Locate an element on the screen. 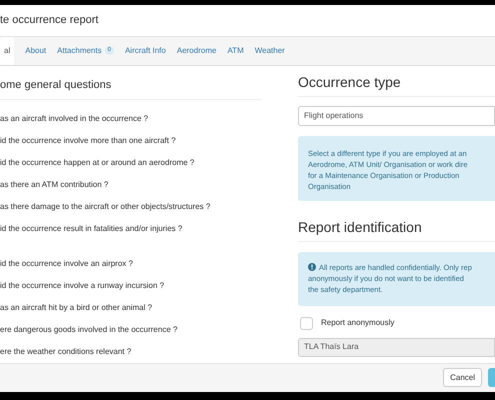 Image resolution: width=495 pixels, height=400 pixels. primary-button is located at coordinates (491, 378).